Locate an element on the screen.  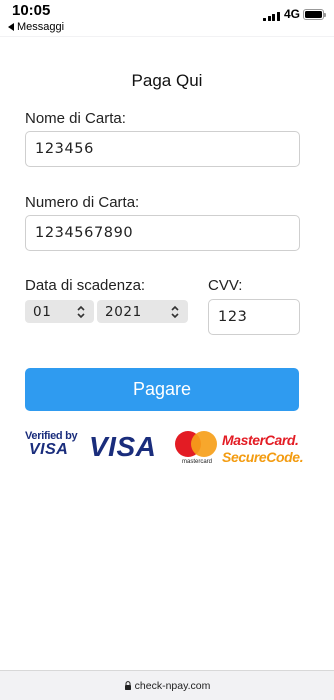
status-time: 10:05 is located at coordinates (31, 10).